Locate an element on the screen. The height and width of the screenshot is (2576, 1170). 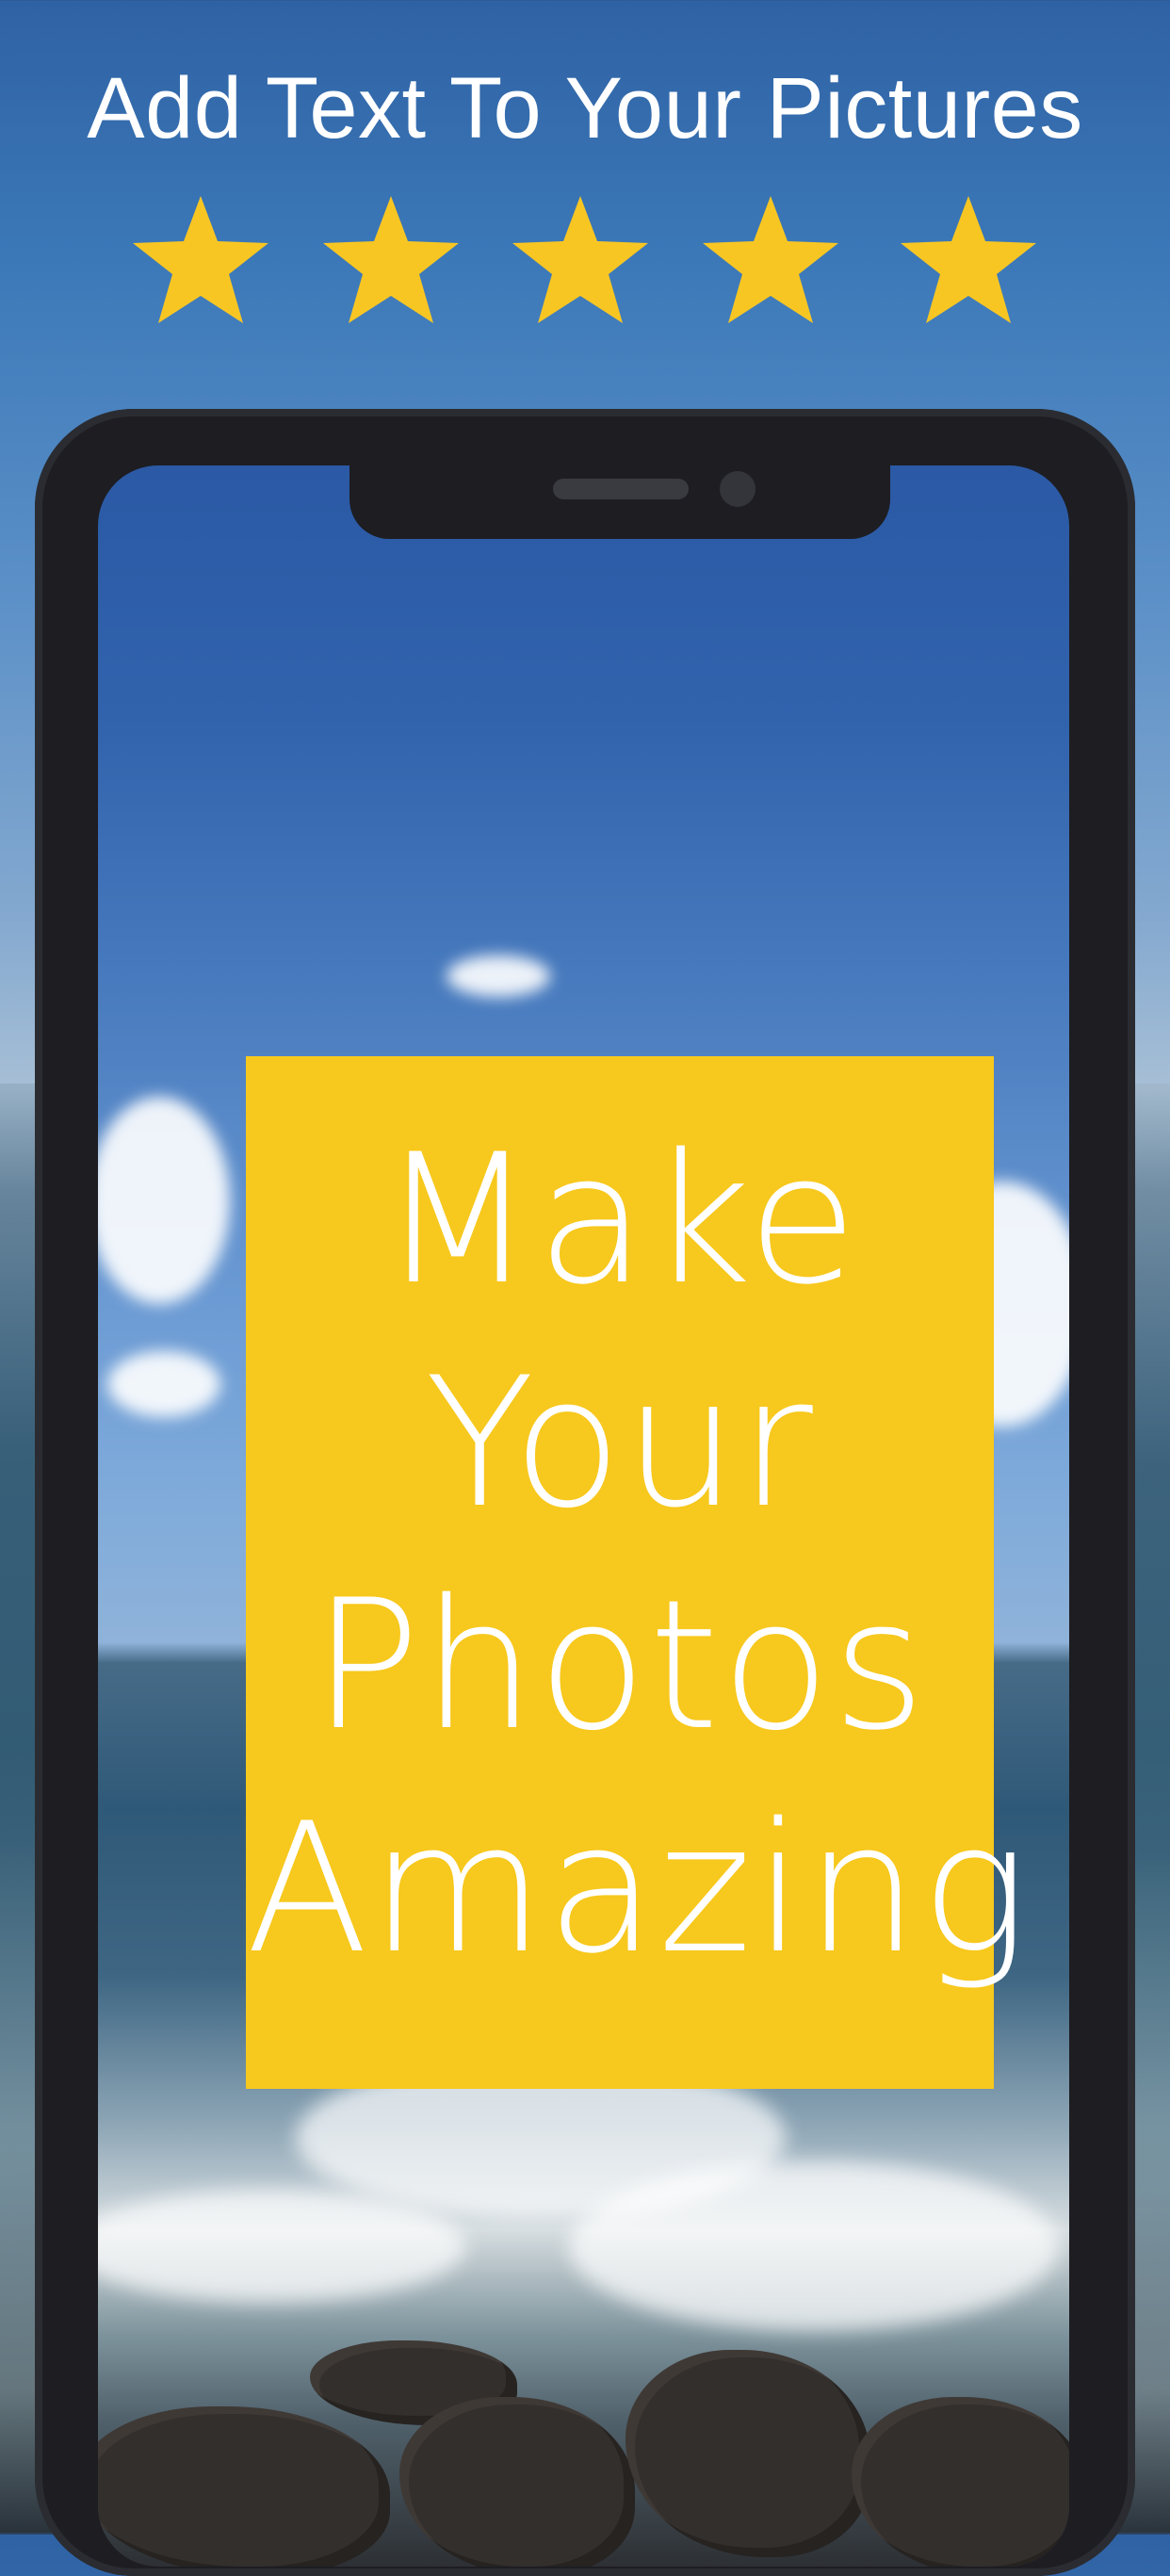
front-camera-icon is located at coordinates (738, 489).